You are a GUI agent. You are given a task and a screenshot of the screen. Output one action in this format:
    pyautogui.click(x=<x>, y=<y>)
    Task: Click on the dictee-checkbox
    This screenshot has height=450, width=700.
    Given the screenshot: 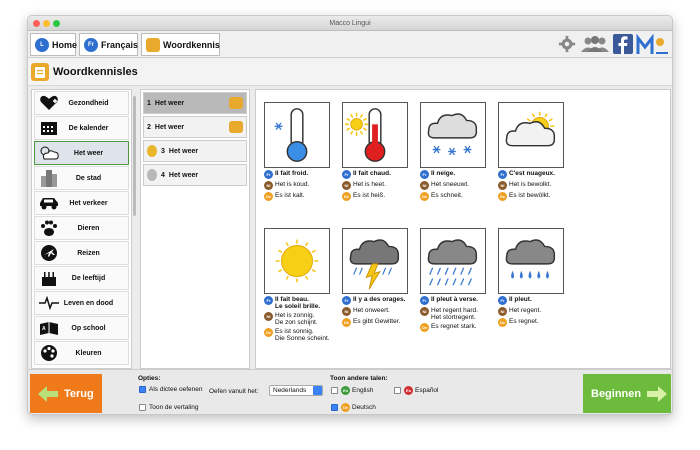 What is the action you would take?
    pyautogui.click(x=142, y=389)
    